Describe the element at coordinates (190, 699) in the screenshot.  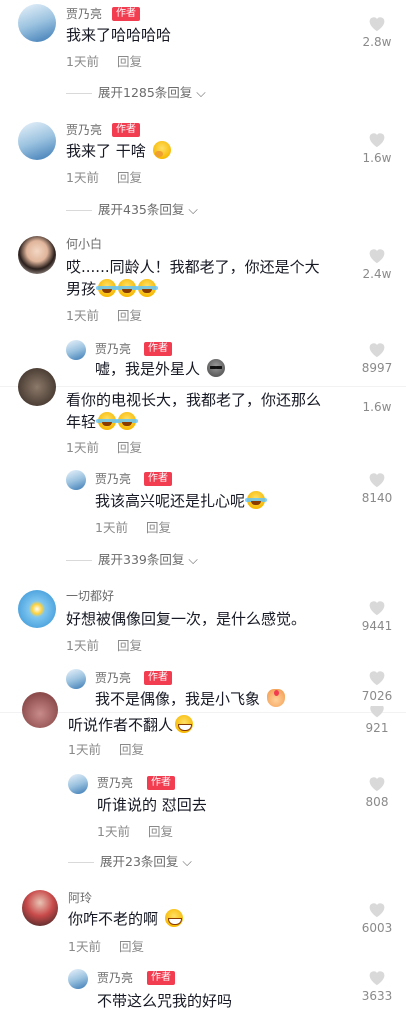
I see `comment-text: 我不是偶像，我是小飞象` at that location.